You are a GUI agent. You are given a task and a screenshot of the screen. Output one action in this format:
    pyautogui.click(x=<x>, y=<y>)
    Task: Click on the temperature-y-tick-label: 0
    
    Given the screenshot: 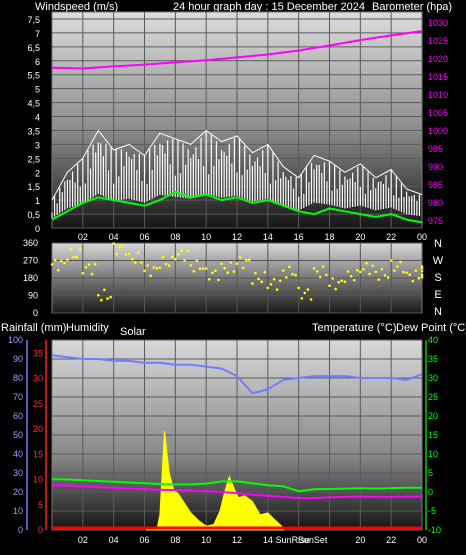 What is the action you would take?
    pyautogui.click(x=430, y=492)
    